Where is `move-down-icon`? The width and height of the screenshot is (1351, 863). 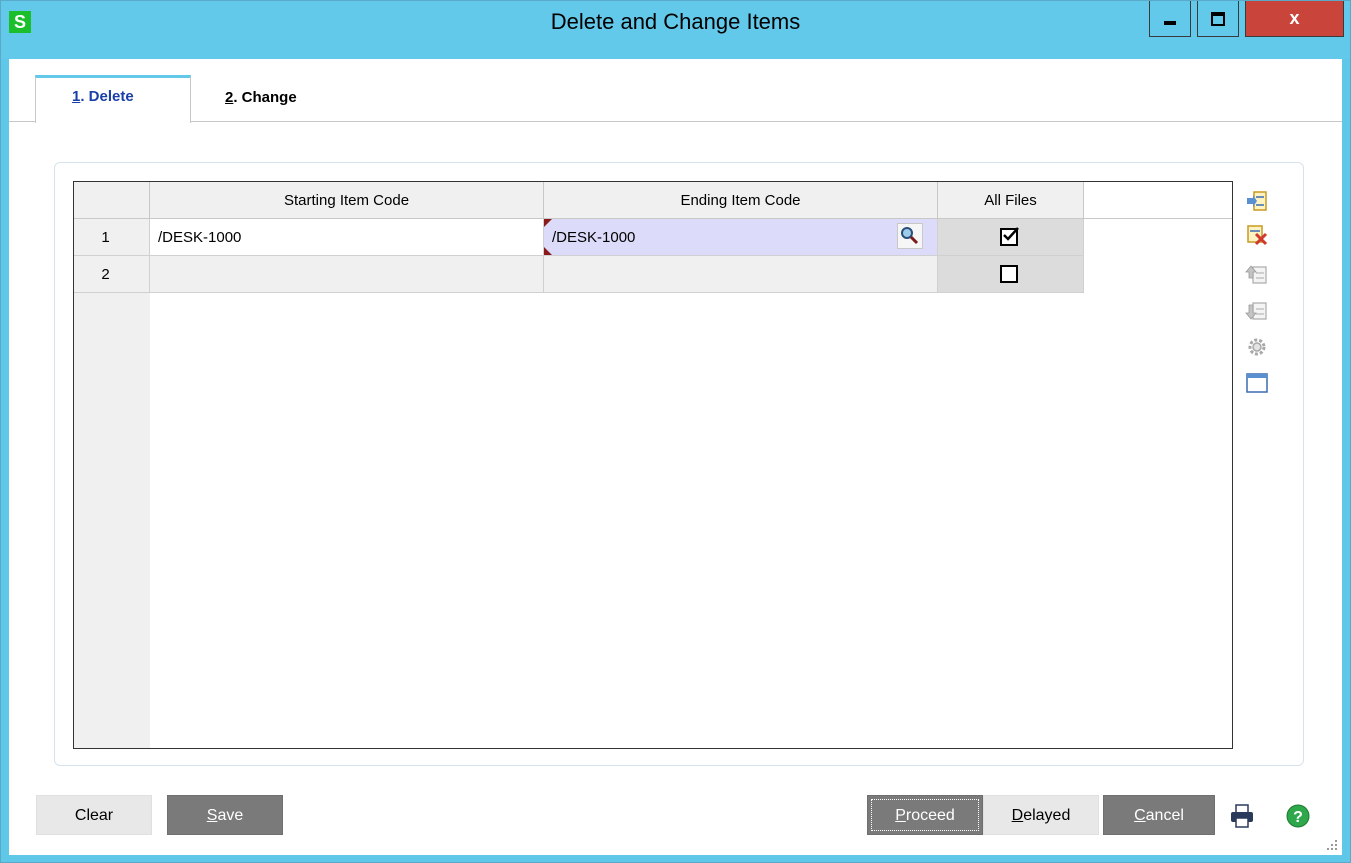
move-down-icon is located at coordinates (1257, 311).